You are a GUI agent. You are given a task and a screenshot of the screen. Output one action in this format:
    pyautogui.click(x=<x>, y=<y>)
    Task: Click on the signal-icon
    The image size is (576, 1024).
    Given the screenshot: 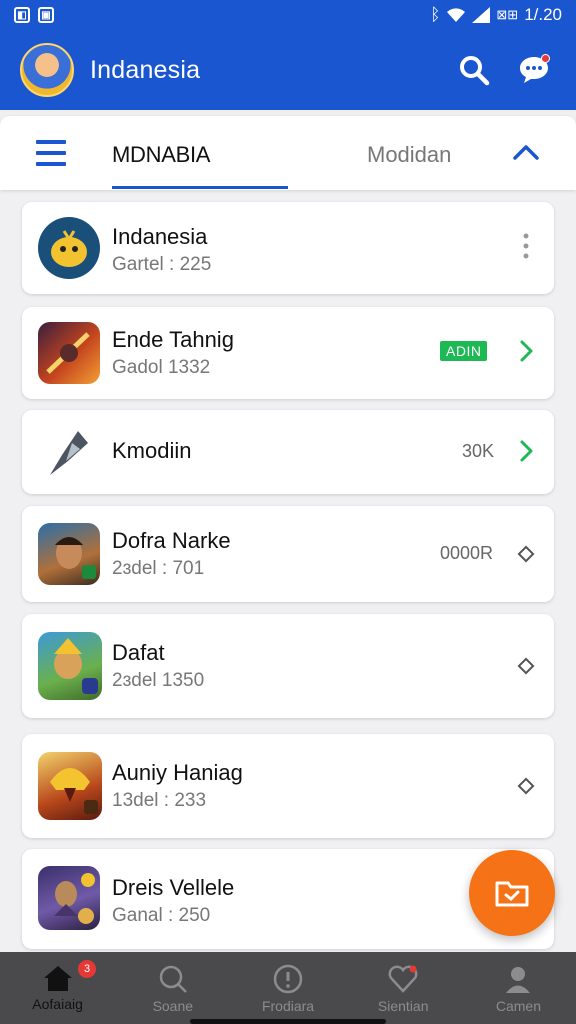 What is the action you would take?
    pyautogui.click(x=481, y=15)
    